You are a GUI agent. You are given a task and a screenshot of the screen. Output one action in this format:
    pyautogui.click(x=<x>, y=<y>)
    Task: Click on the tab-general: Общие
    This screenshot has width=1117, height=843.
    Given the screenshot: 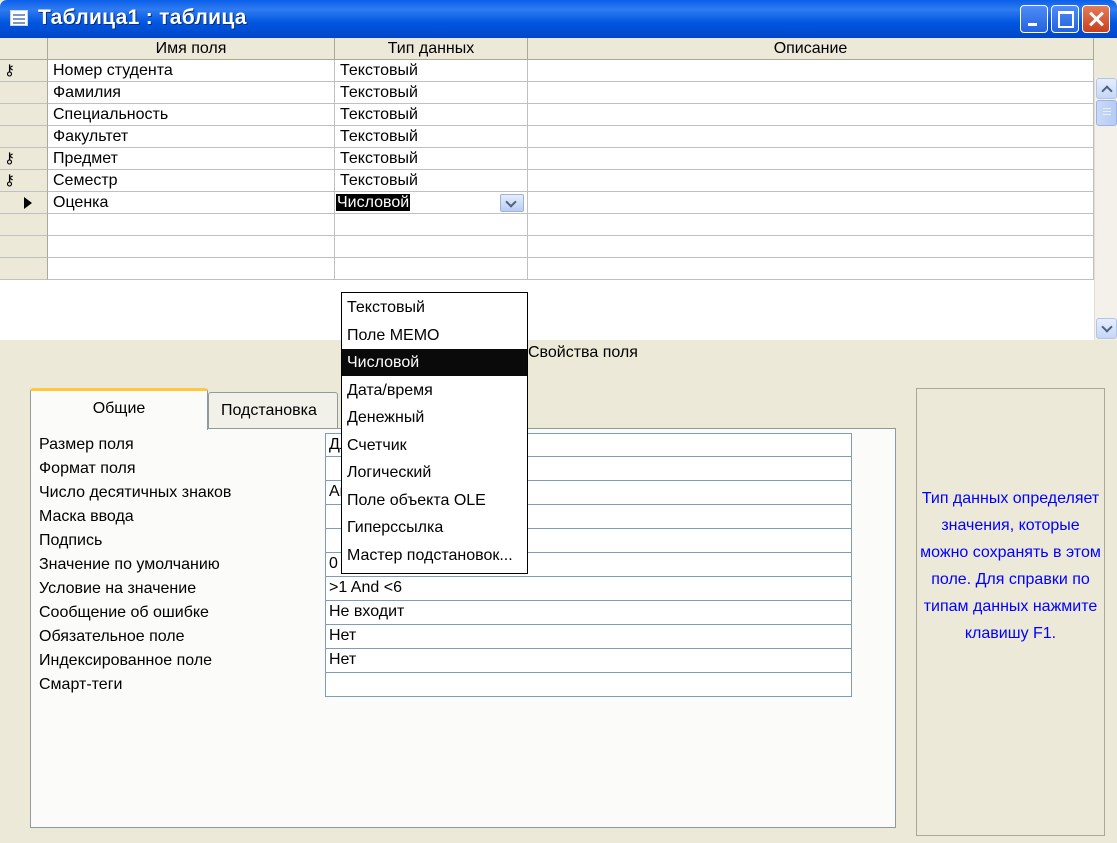 What is the action you would take?
    pyautogui.click(x=119, y=409)
    